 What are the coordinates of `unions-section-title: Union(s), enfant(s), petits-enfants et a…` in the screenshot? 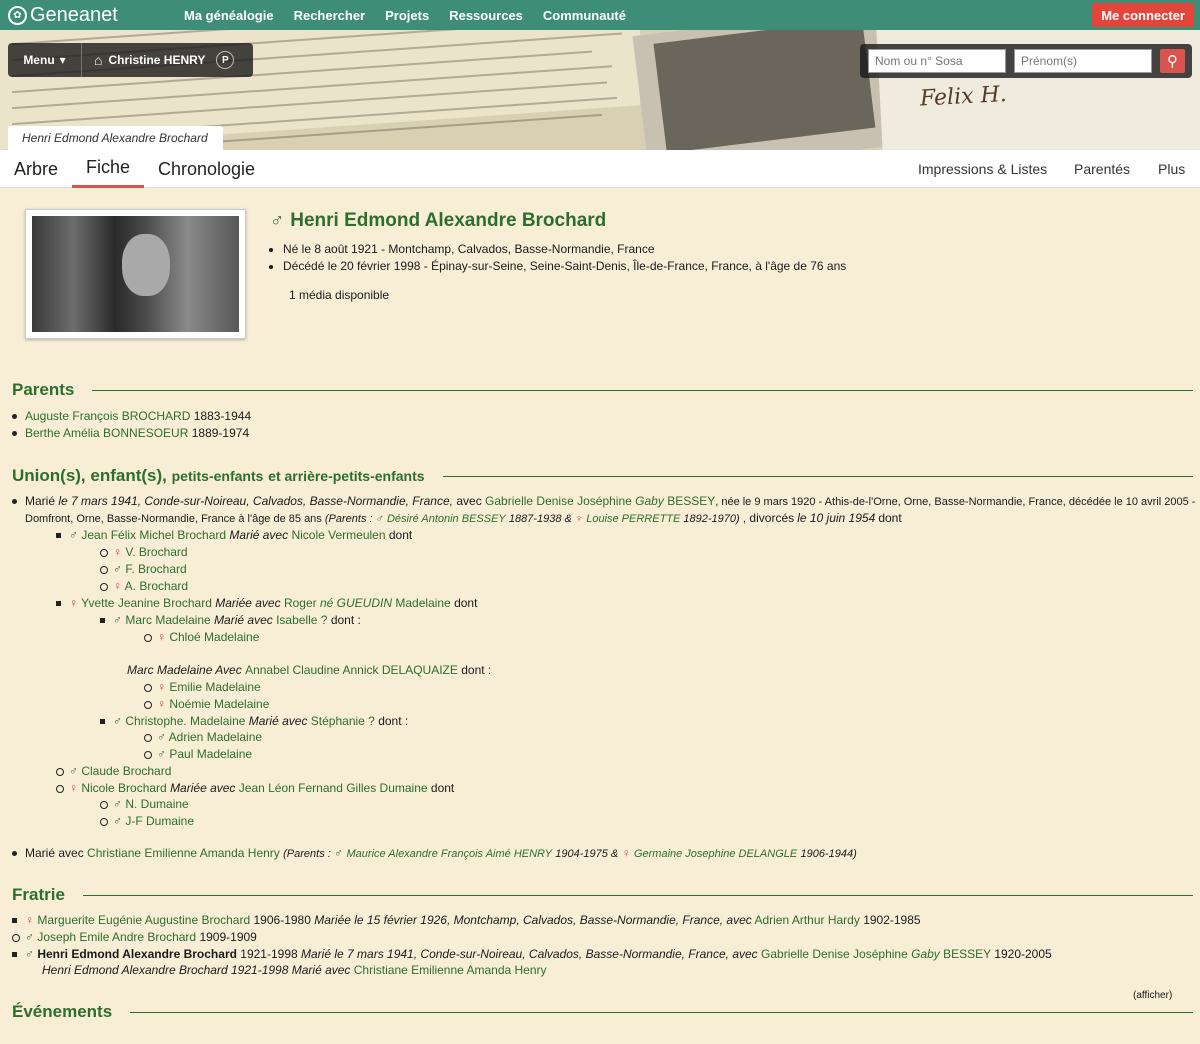 It's located at (602, 476).